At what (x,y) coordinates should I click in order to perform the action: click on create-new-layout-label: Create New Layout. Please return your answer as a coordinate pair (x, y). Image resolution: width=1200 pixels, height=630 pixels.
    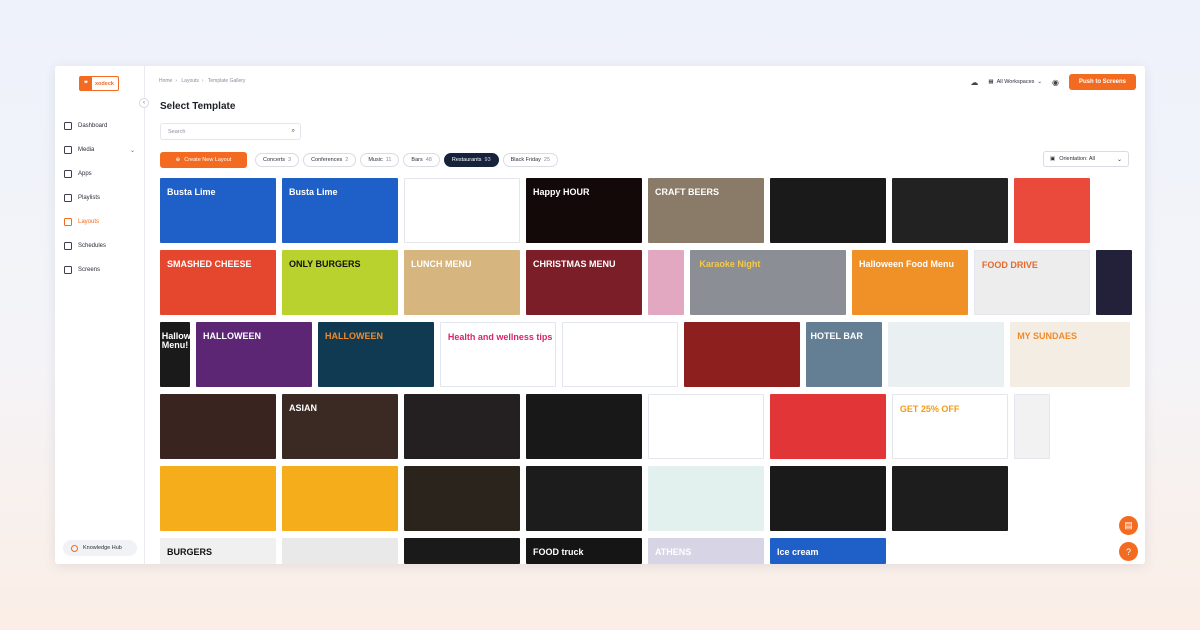
    Looking at the image, I should click on (208, 160).